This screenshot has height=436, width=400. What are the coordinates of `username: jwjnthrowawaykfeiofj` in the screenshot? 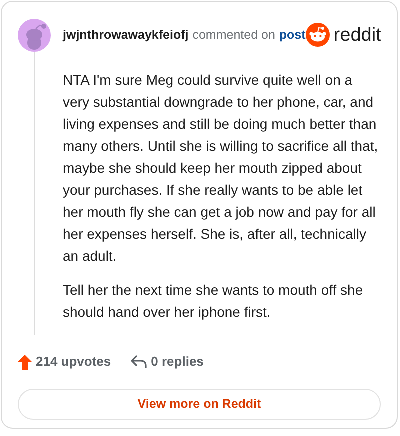 It's located at (126, 35).